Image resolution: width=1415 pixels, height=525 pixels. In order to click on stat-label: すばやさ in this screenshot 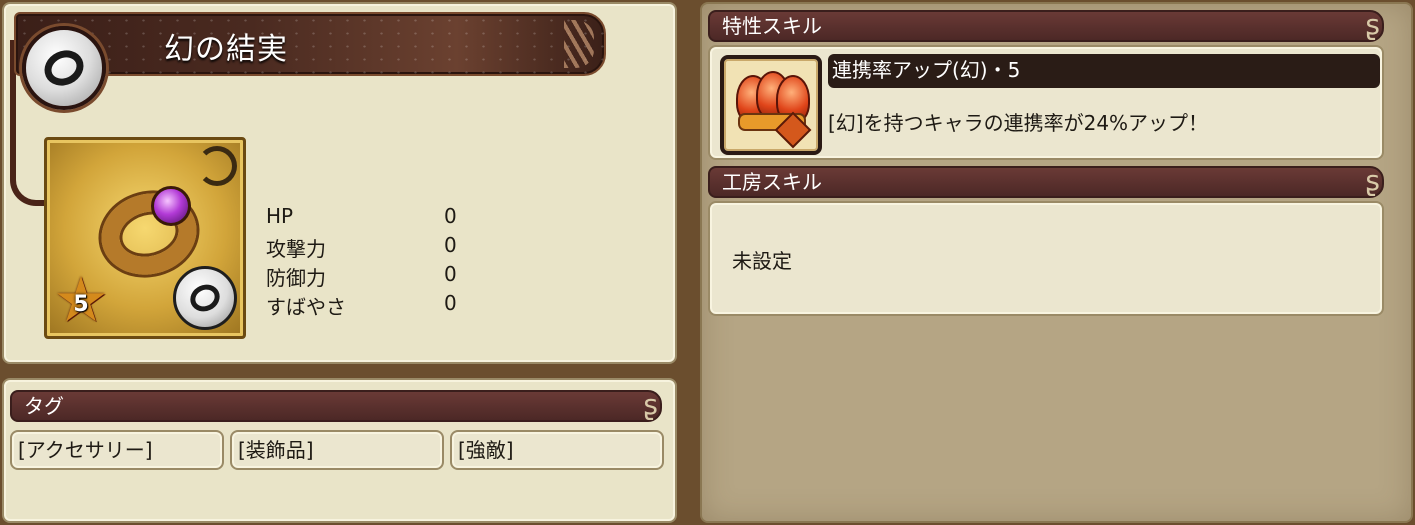, I will do `click(306, 307)`.